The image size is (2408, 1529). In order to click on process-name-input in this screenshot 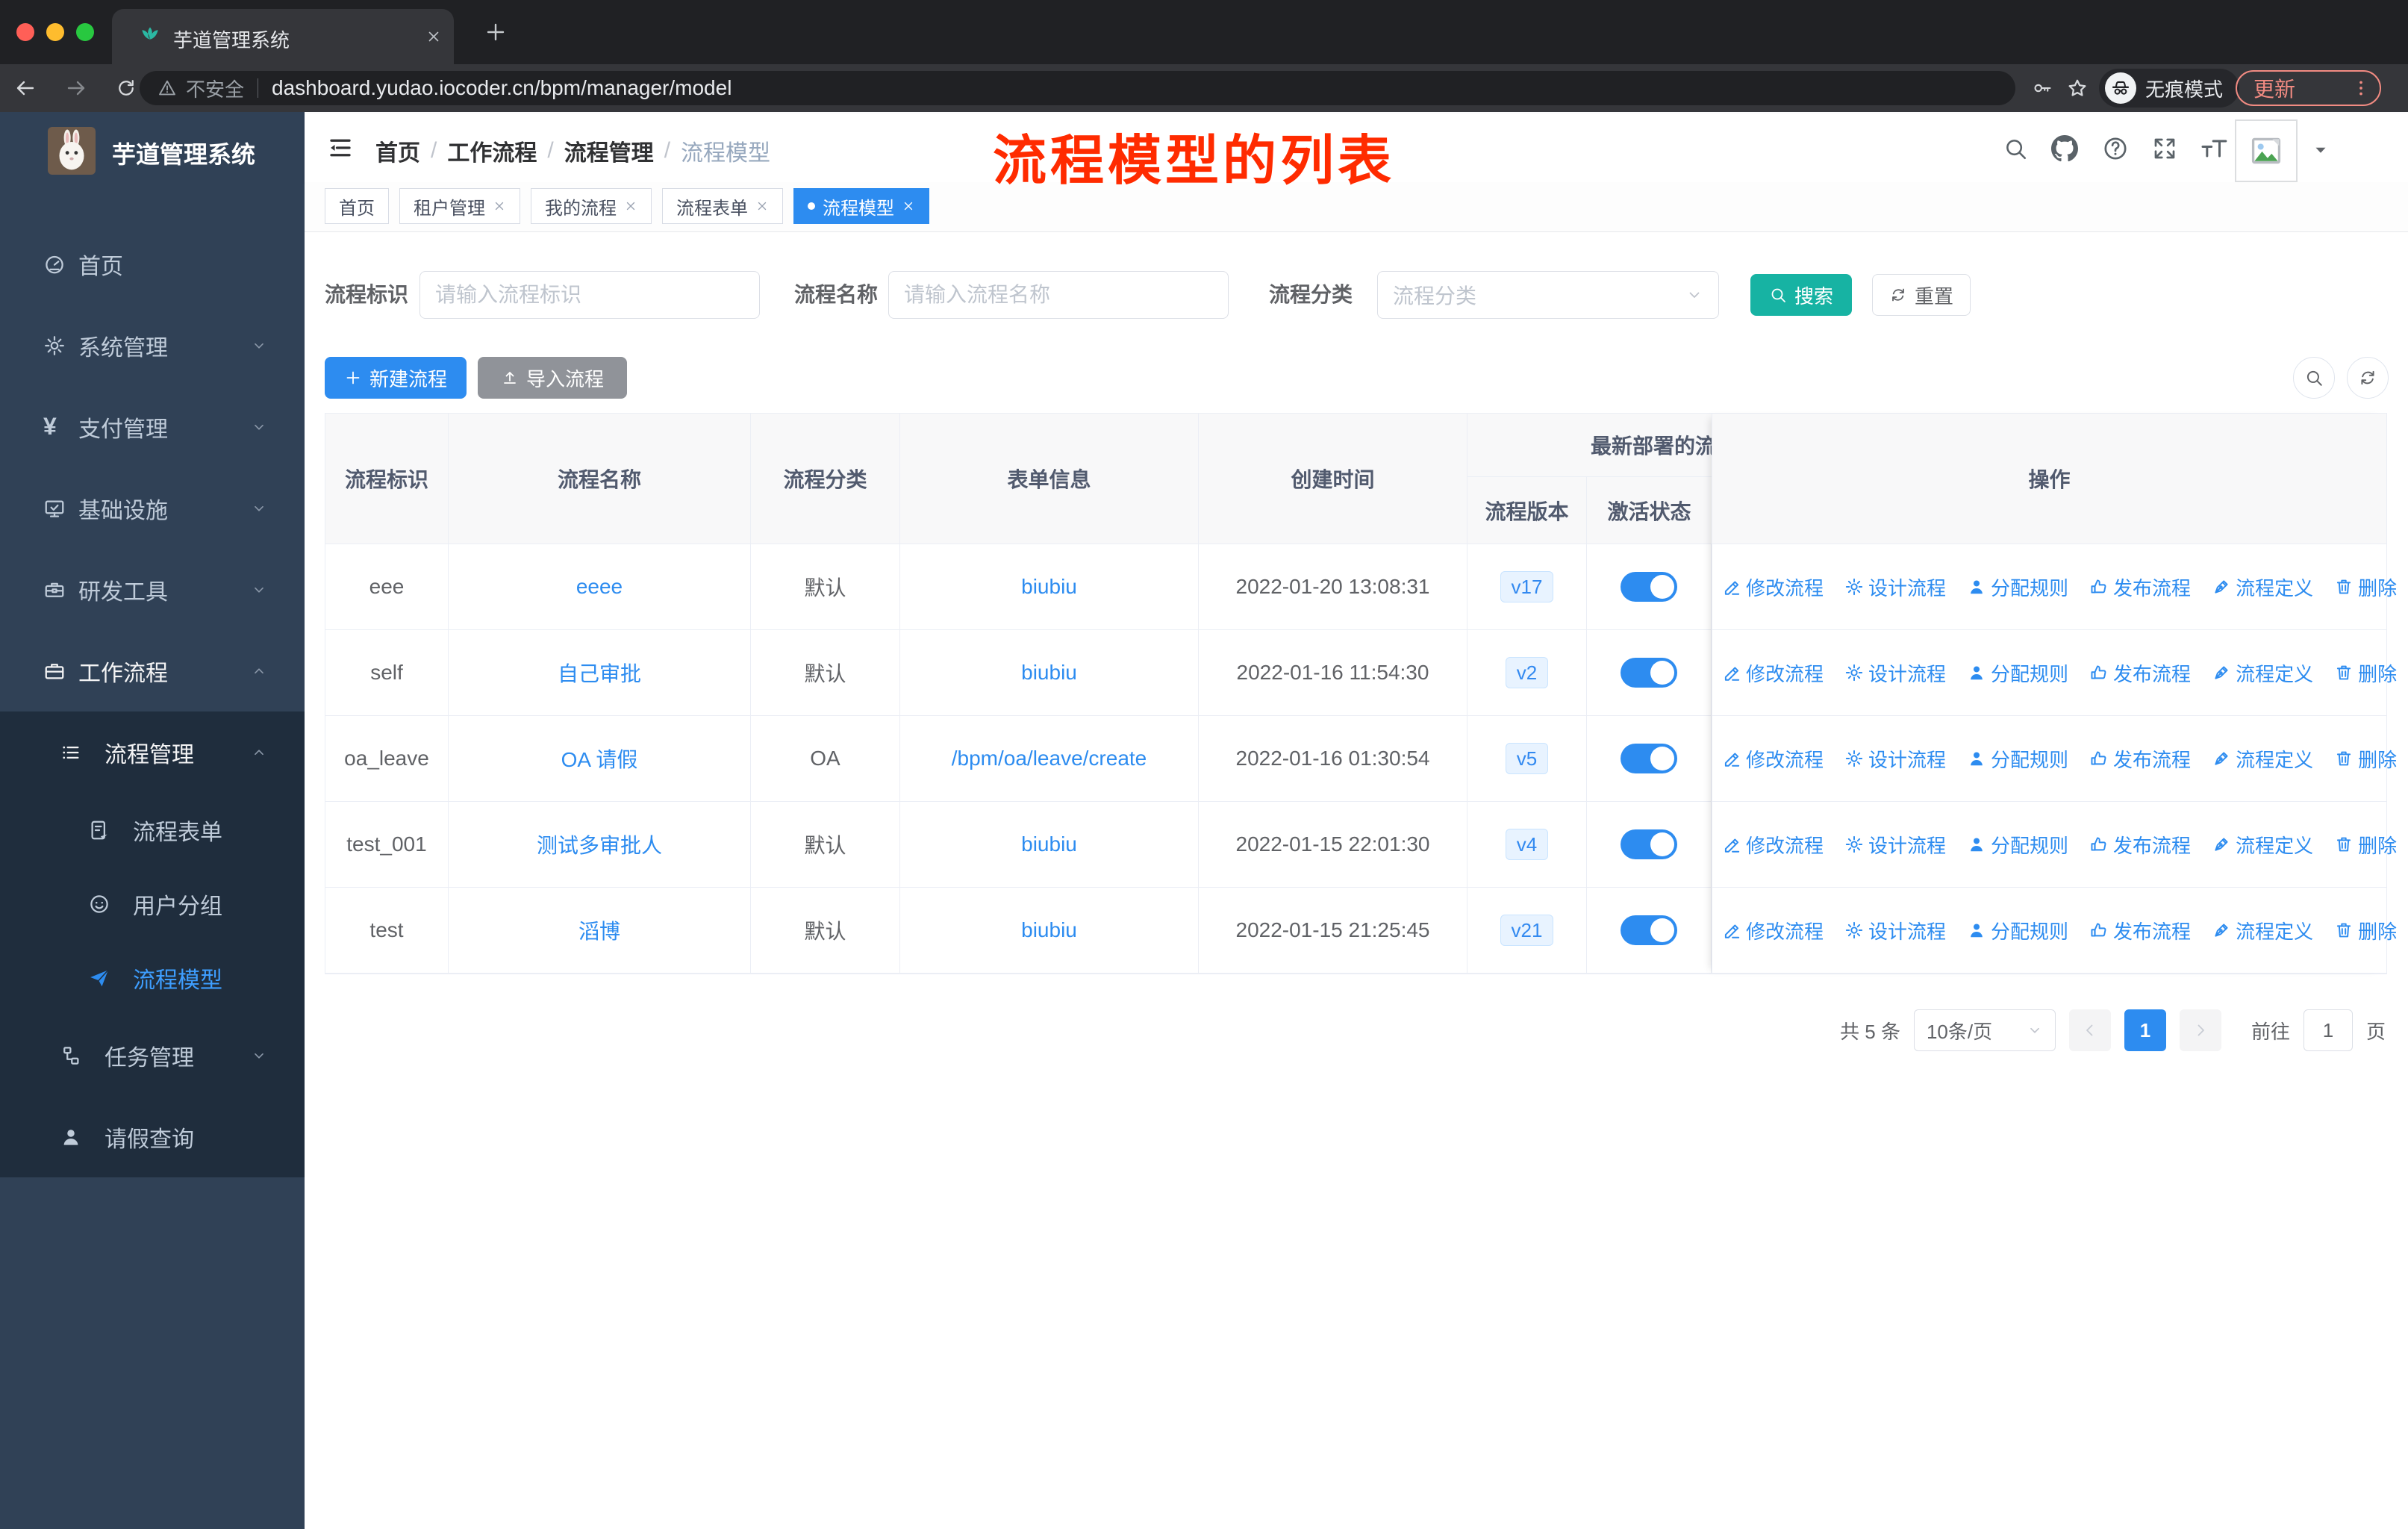, I will do `click(1058, 295)`.